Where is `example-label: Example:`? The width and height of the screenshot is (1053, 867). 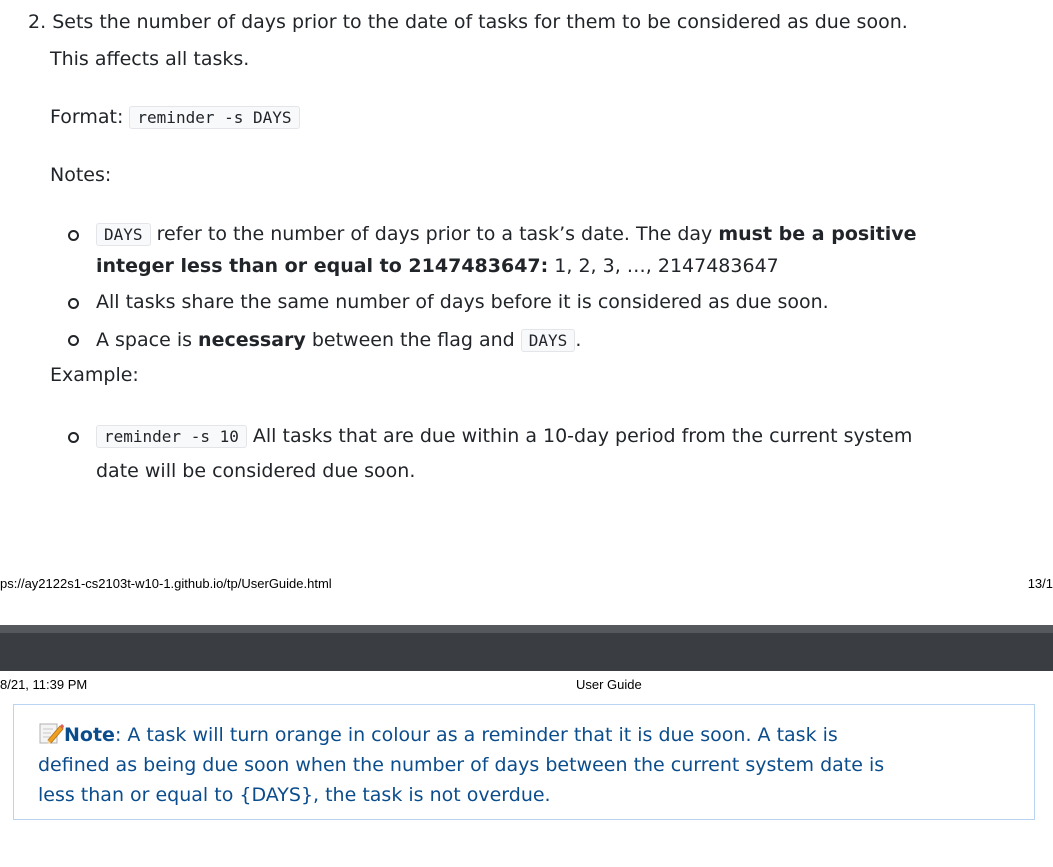 example-label: Example: is located at coordinates (94, 375).